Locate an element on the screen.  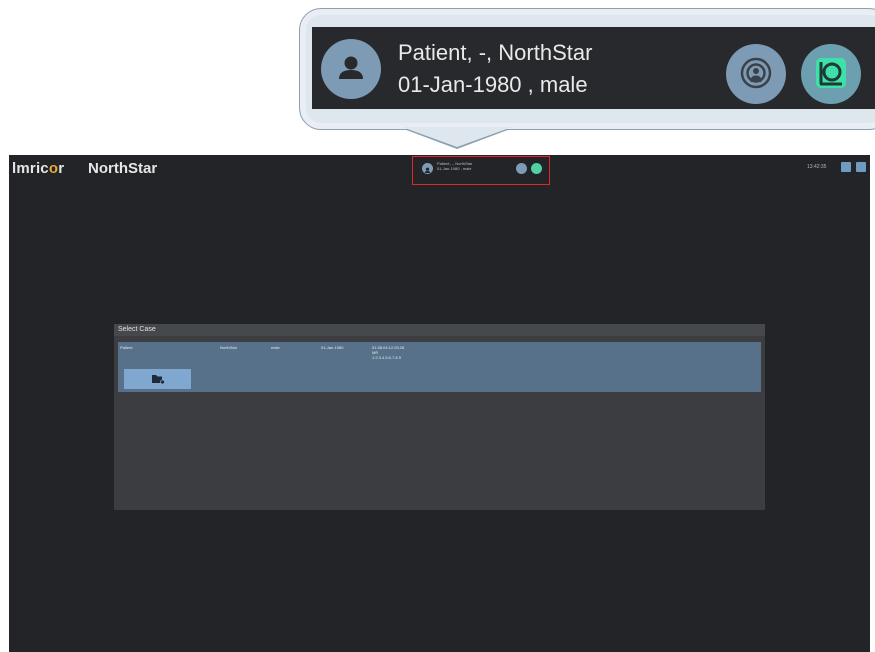
open-case-button is located at coordinates (157, 379).